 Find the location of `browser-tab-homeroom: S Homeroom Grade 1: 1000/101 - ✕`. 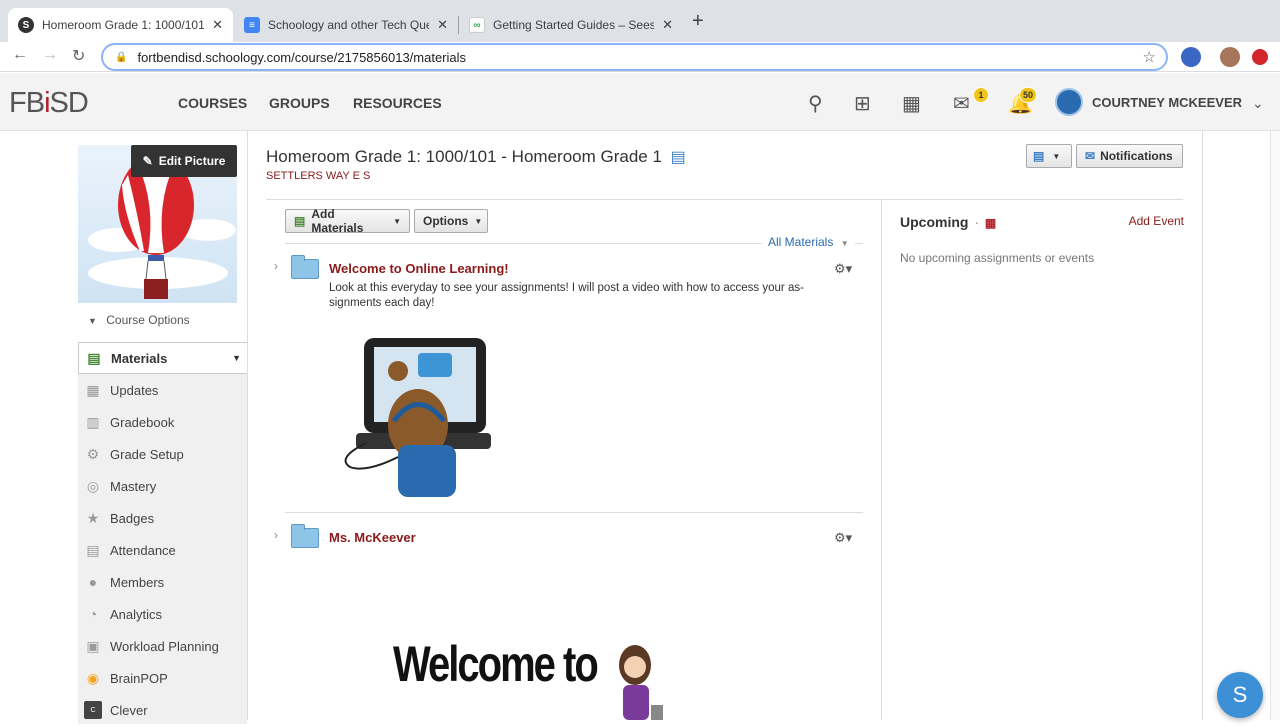

browser-tab-homeroom: S Homeroom Grade 1: 1000/101 - ✕ is located at coordinates (120, 25).